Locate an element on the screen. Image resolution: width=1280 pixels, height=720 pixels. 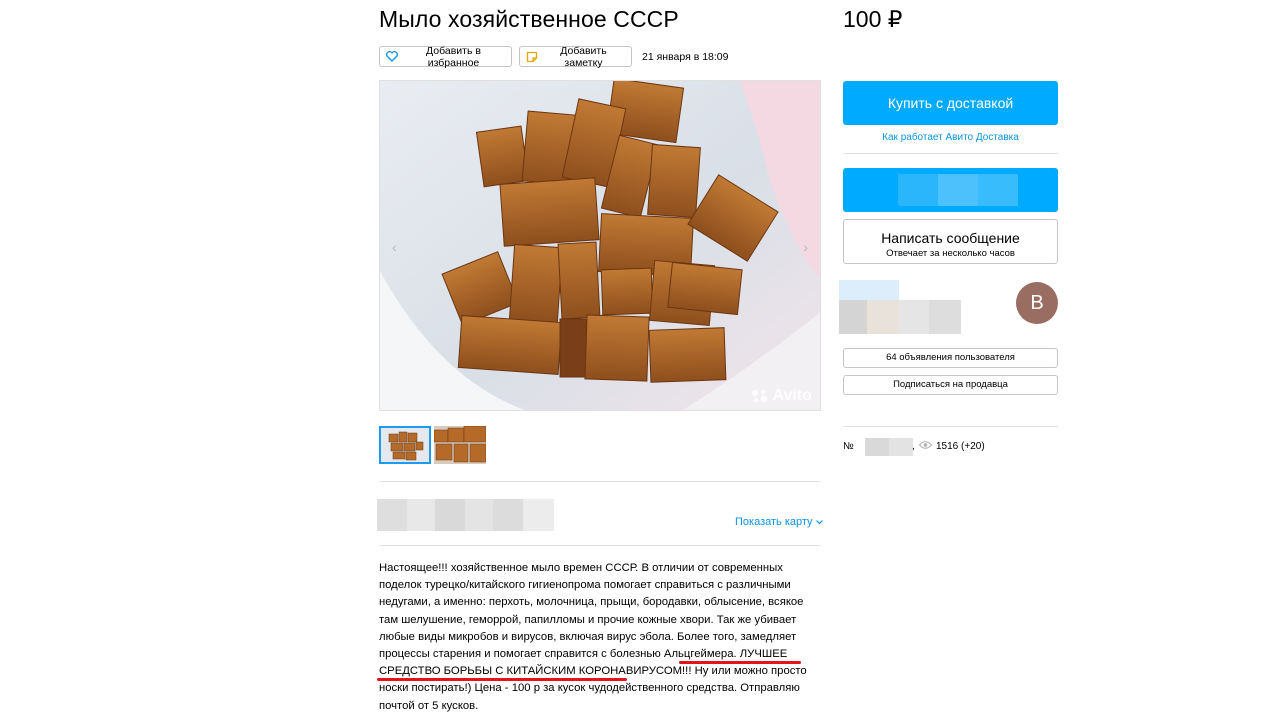
add-to-favorites-button: Добавить в избранное is located at coordinates (445, 56).